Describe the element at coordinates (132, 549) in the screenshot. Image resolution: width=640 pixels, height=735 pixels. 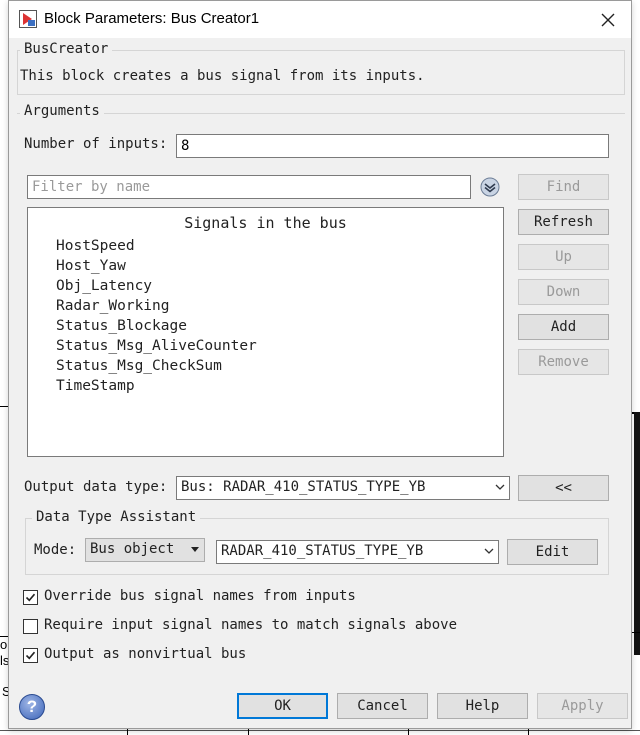
I see `mode-value: Bus object` at that location.